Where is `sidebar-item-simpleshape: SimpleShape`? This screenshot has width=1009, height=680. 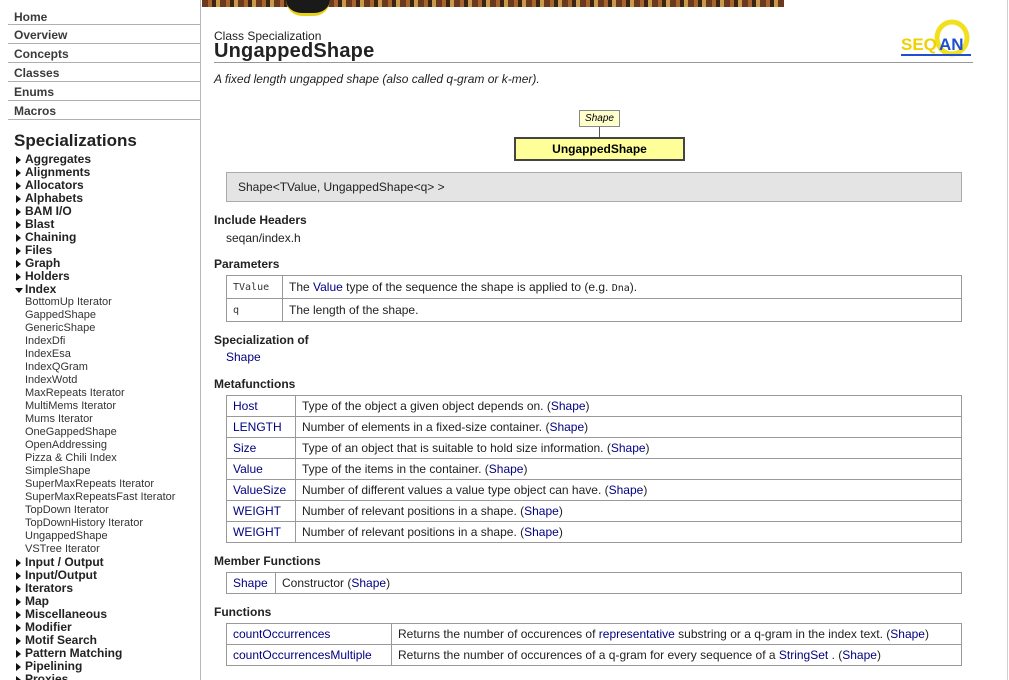 sidebar-item-simpleshape: SimpleShape is located at coordinates (100, 471).